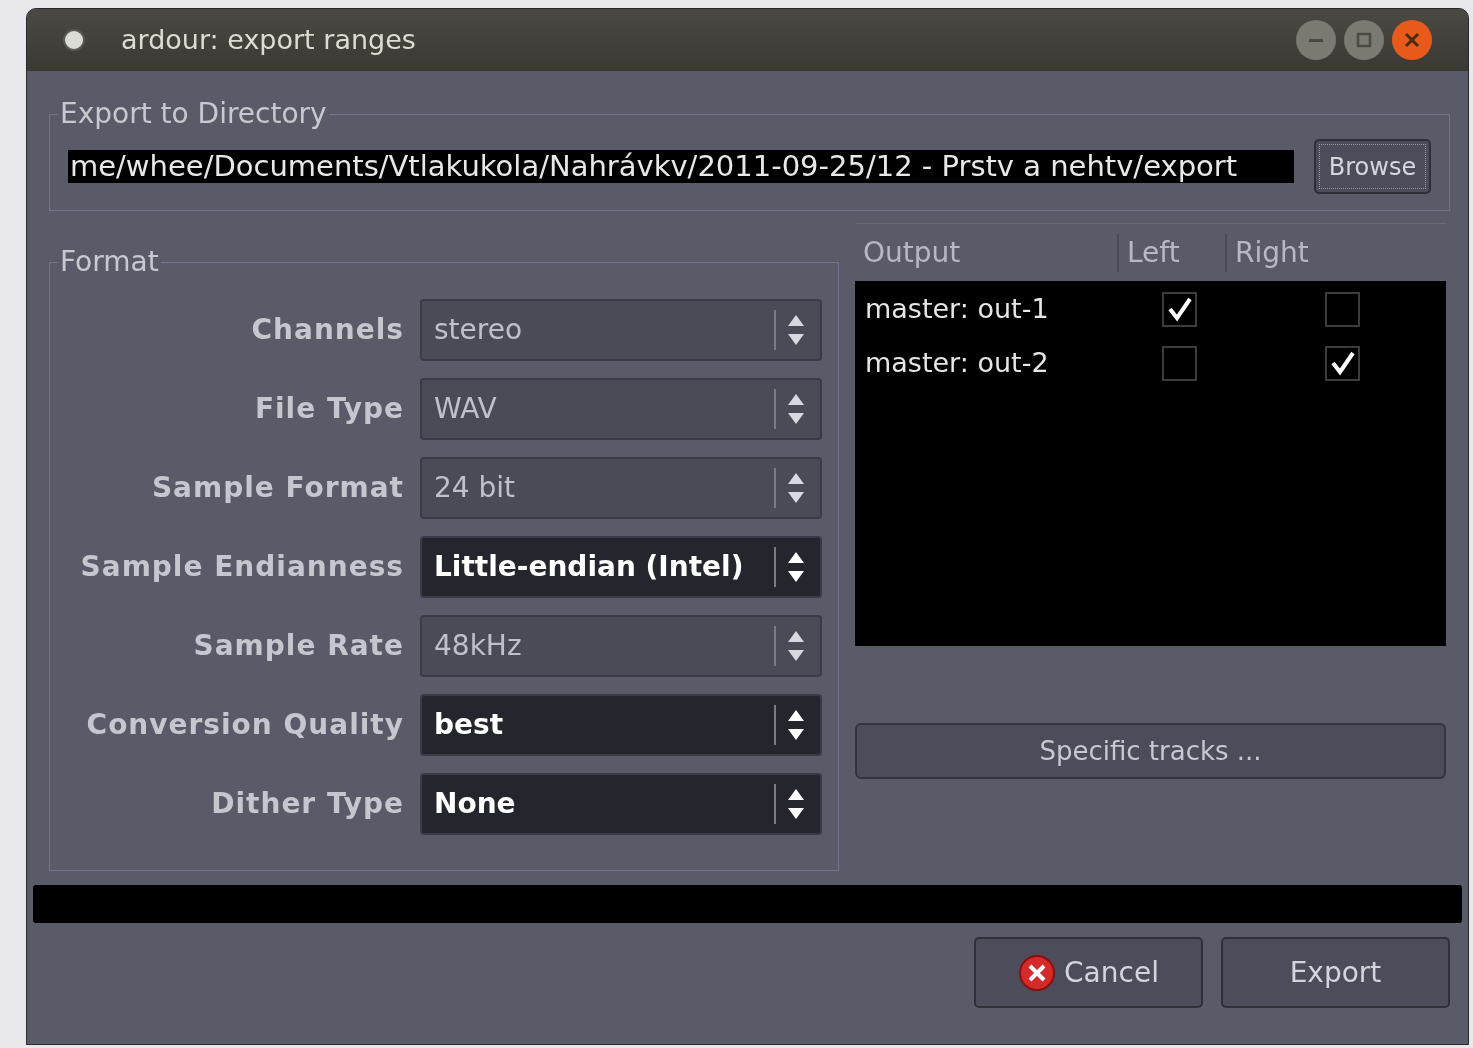  I want to click on output-name: master: out-1, so click(957, 308).